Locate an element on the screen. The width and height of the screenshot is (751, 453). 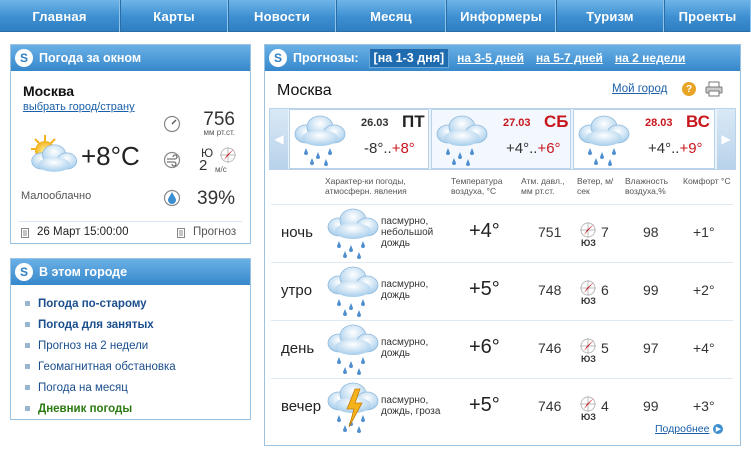
row-conditions: пасмурно, небольшой дождь is located at coordinates (407, 232).